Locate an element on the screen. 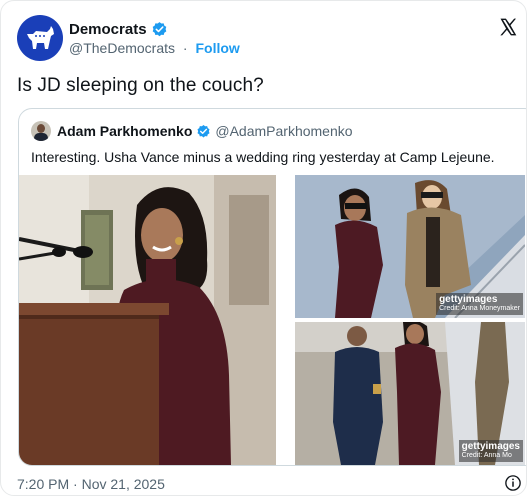 The image size is (528, 497). post-header: Democrats @TheDemocrats · Follow is located at coordinates (128, 38).